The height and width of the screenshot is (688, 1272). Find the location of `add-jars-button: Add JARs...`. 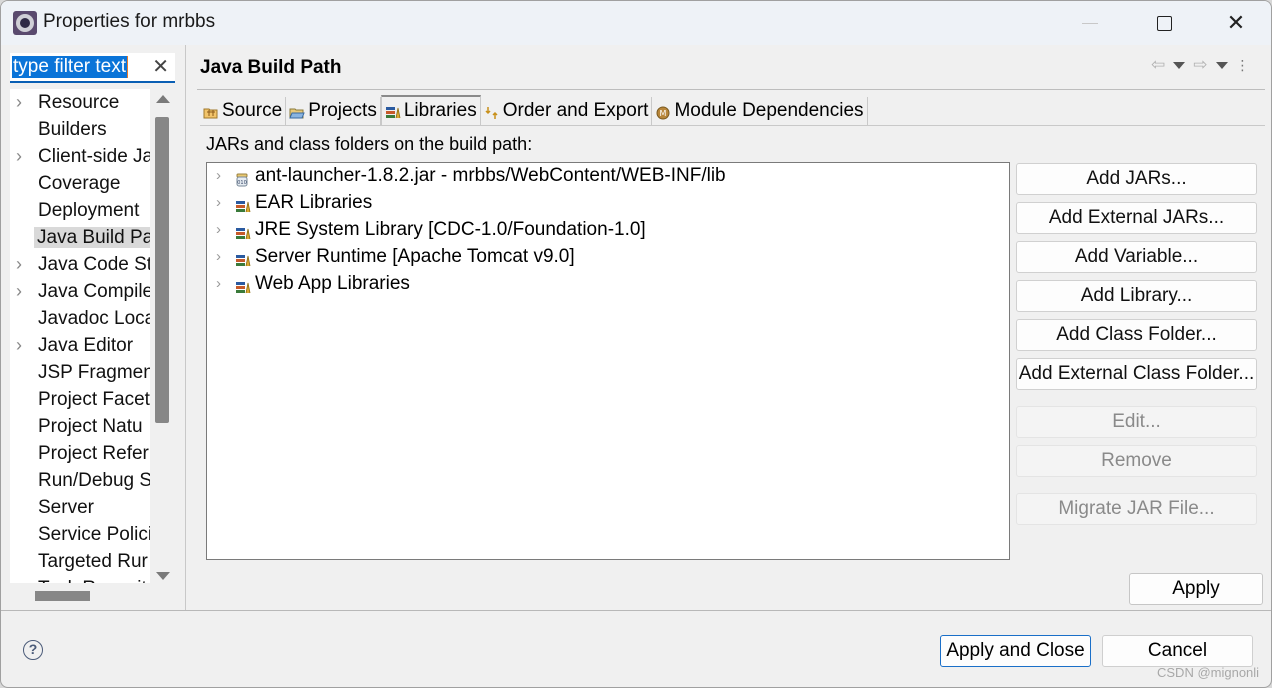

add-jars-button: Add JARs... is located at coordinates (1136, 179).